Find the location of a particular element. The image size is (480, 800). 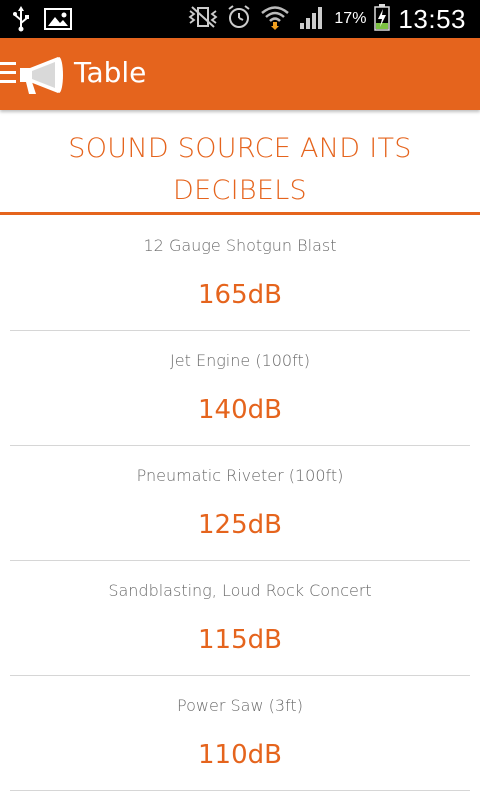

list-item: Pneumatic Riveter (100ft) 125dB is located at coordinates (240, 503).